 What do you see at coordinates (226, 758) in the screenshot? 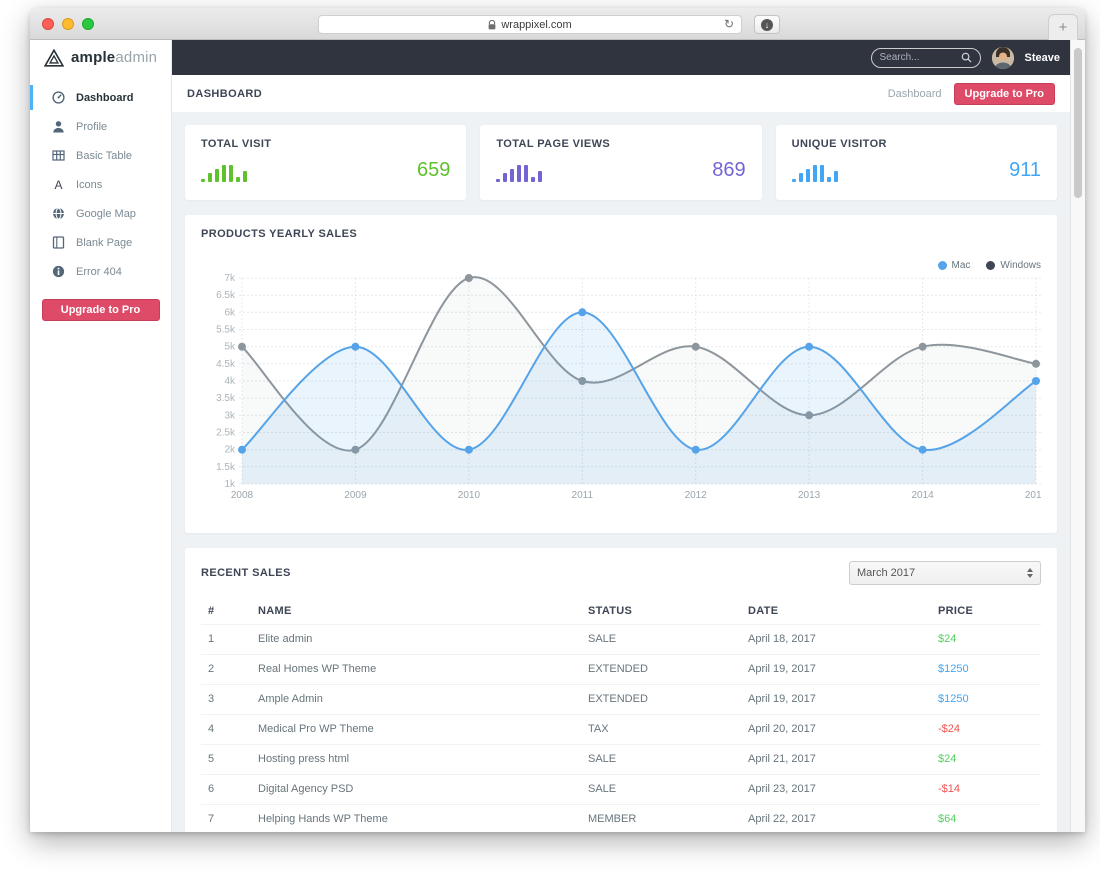
I see `cell-num: 5` at bounding box center [226, 758].